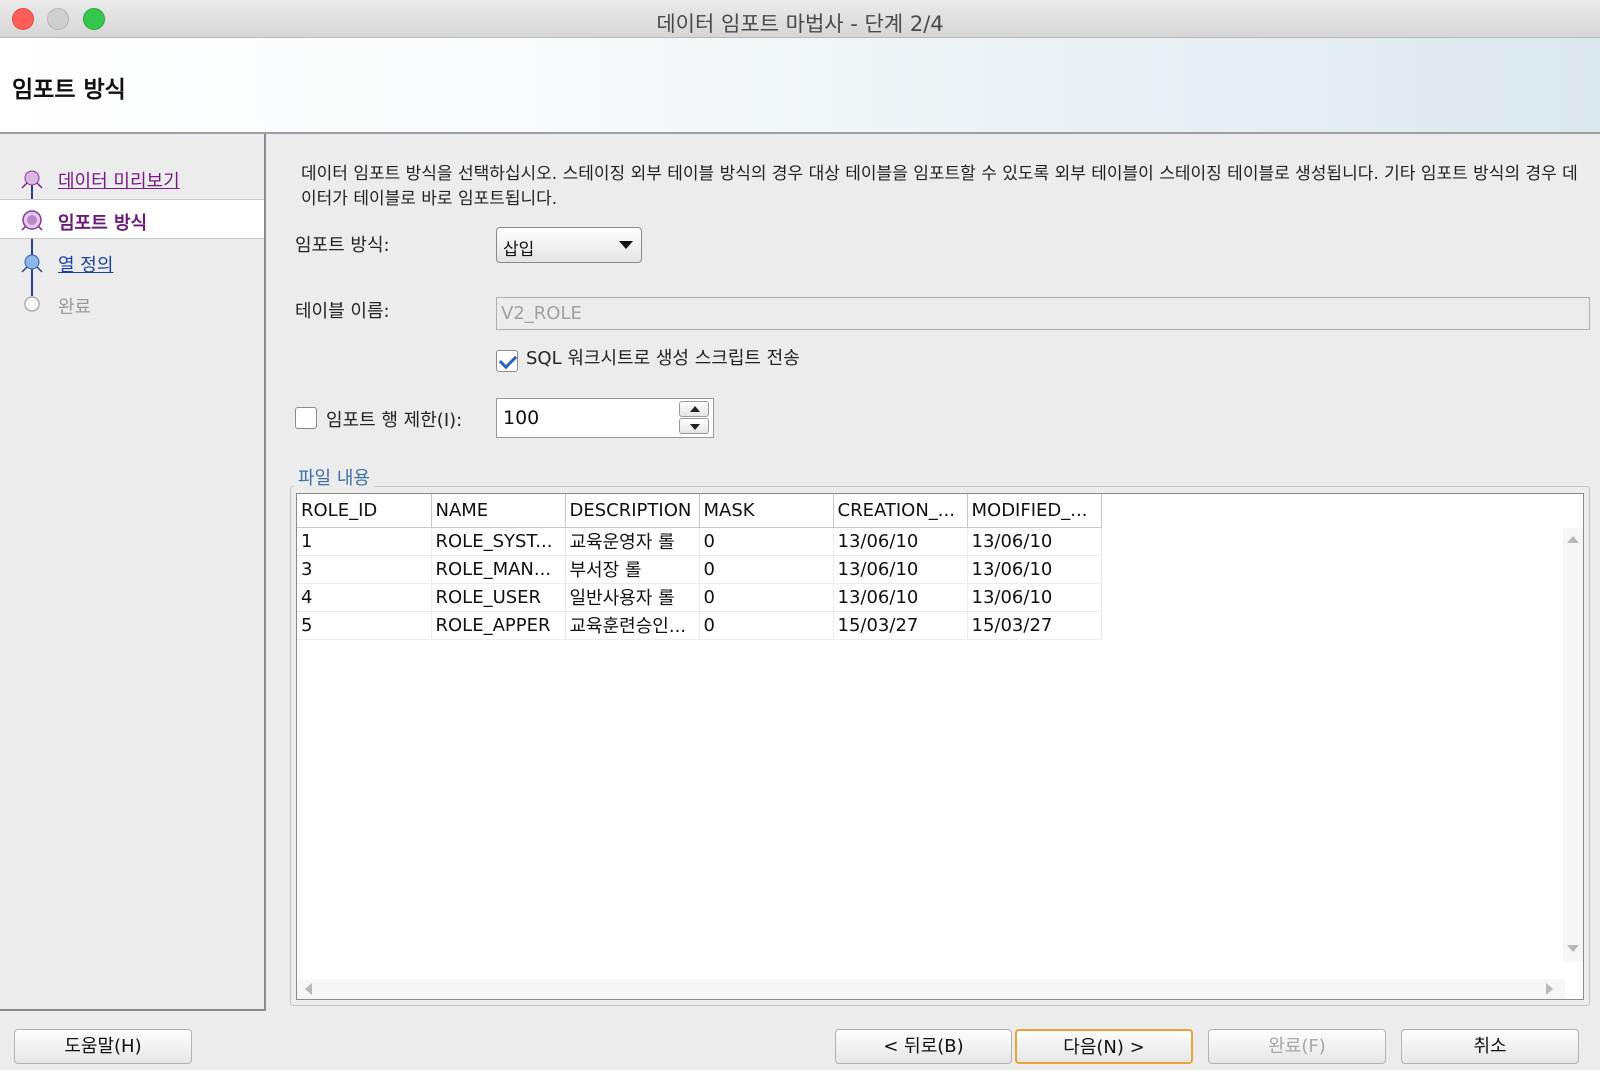 Image resolution: width=1600 pixels, height=1070 pixels. What do you see at coordinates (626, 245) in the screenshot?
I see `chevron-down-icon` at bounding box center [626, 245].